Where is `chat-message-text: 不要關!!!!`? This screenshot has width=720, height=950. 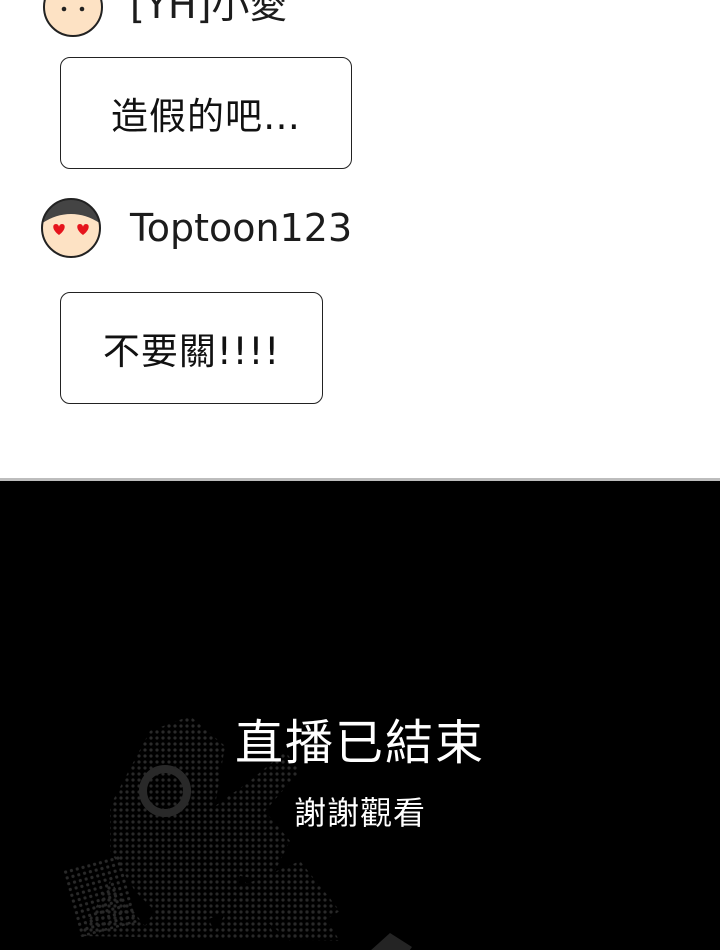 chat-message-text: 不要關!!!! is located at coordinates (191, 351).